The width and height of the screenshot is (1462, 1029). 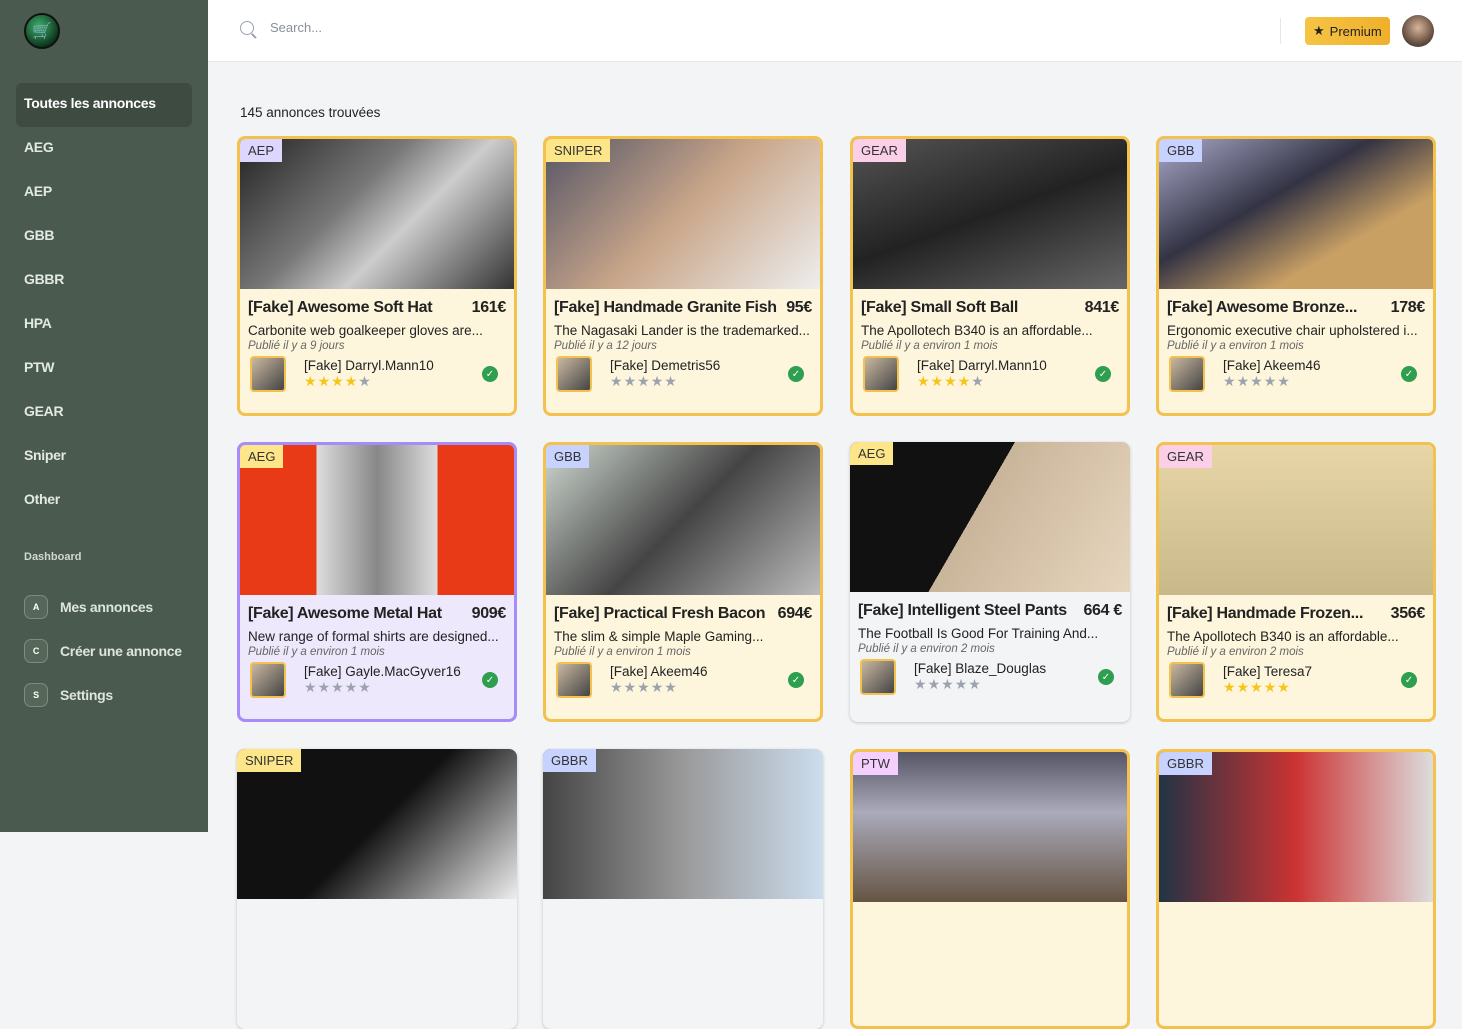 I want to click on sidebar-item-hpa: HPA, so click(x=104, y=325).